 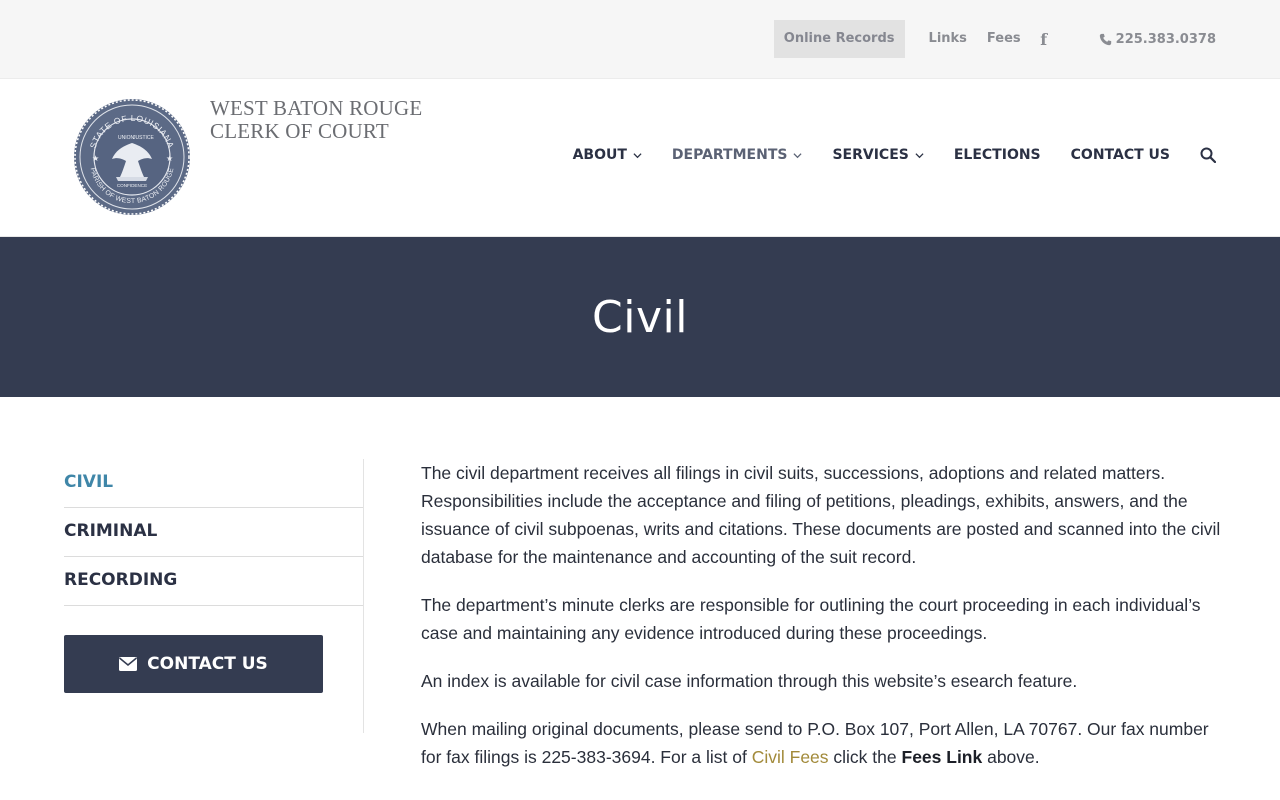 What do you see at coordinates (599, 155) in the screenshot?
I see `nav-about-label: ABOUT` at bounding box center [599, 155].